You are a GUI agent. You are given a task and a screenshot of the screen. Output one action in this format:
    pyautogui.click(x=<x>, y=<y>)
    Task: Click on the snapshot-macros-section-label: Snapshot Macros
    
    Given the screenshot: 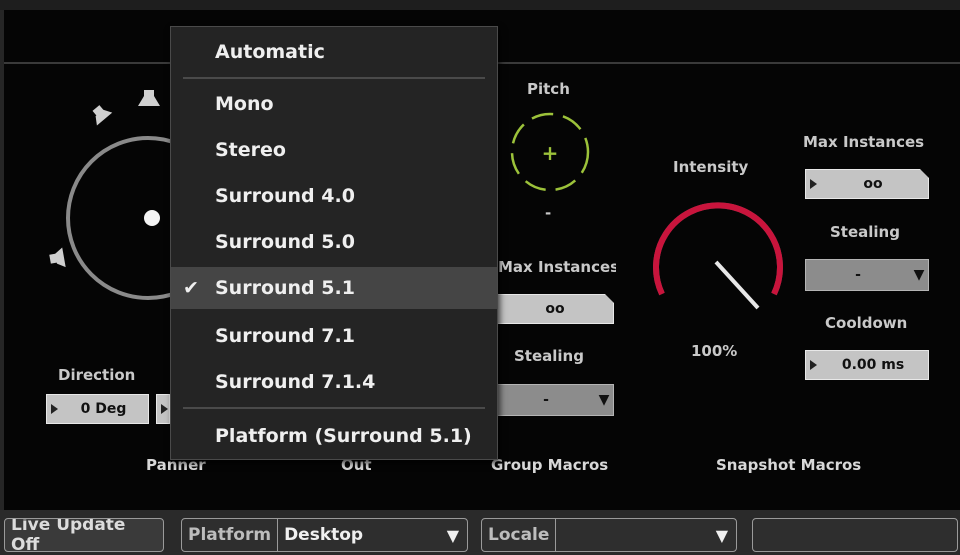 What is the action you would take?
    pyautogui.click(x=789, y=465)
    